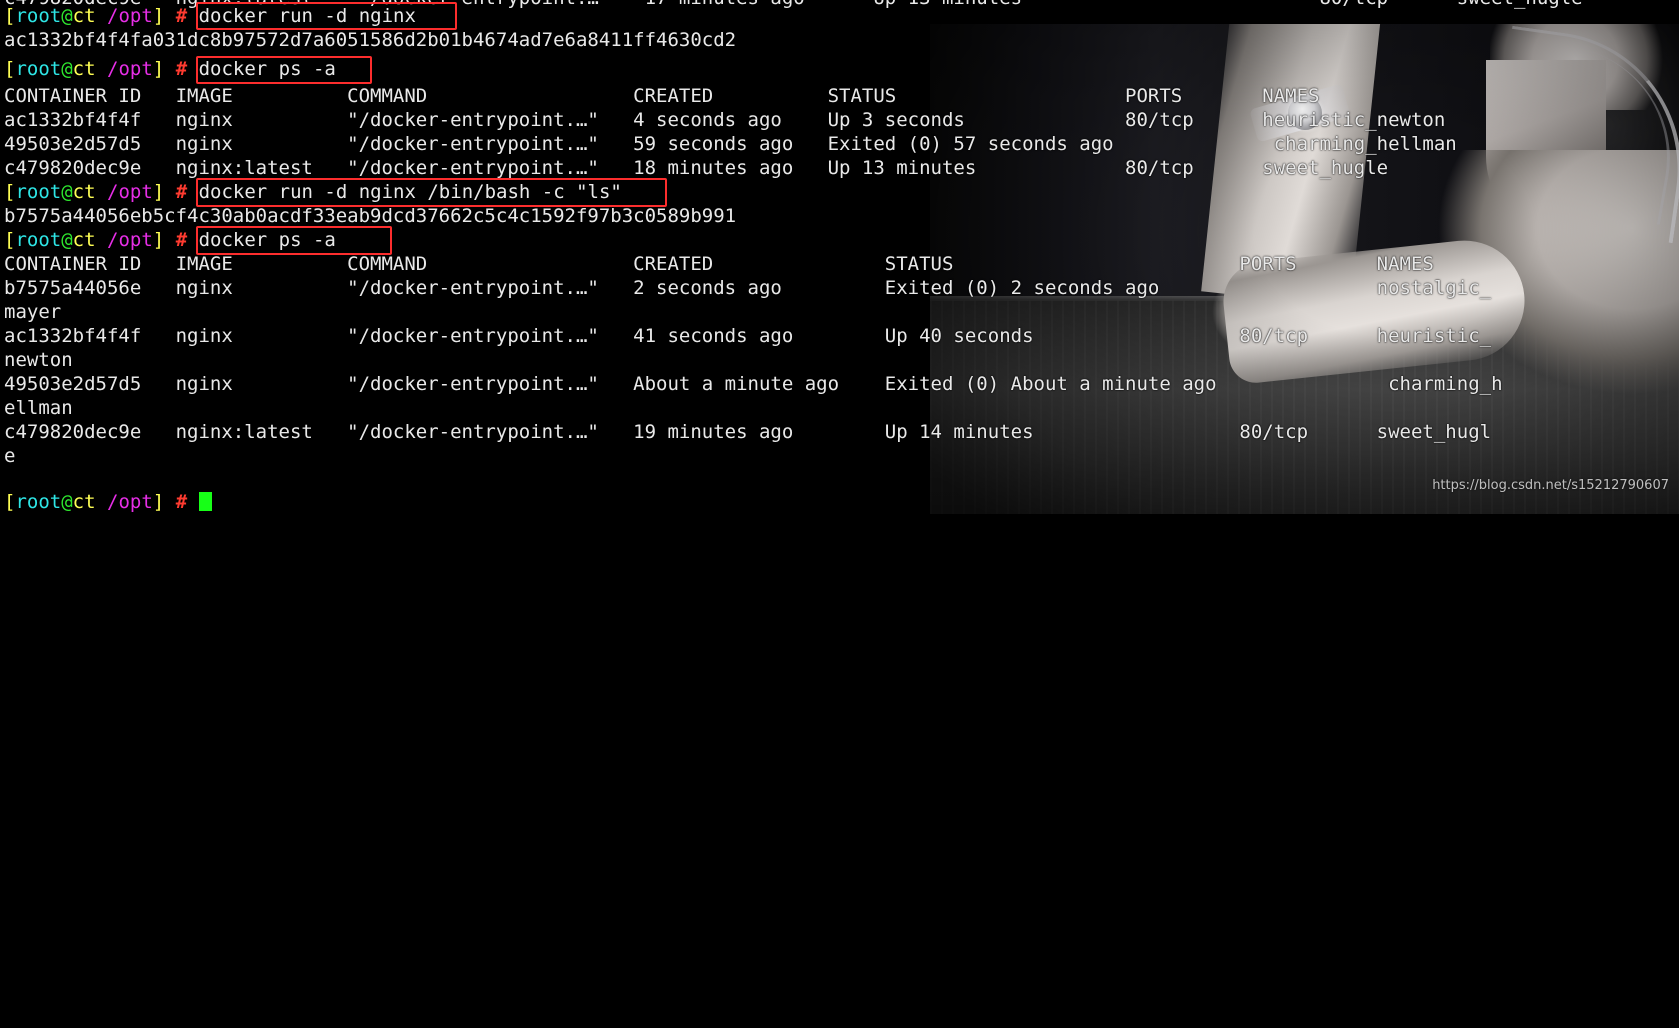  I want to click on table-2-row-3-wrap: ellman, so click(38, 408).